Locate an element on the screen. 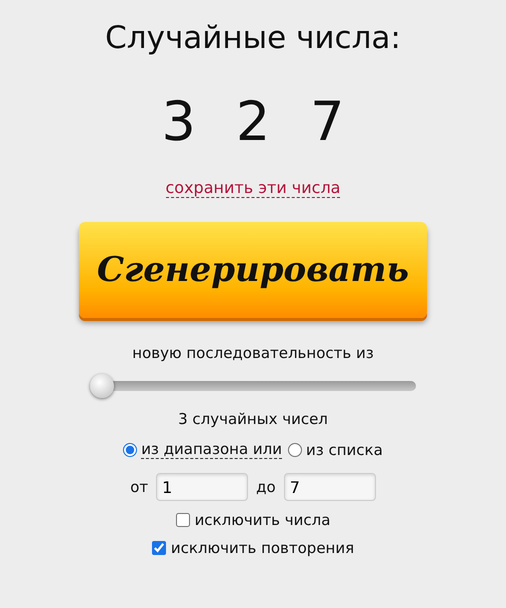 The height and width of the screenshot is (608, 506). page-title: Случайные числа: is located at coordinates (253, 38).